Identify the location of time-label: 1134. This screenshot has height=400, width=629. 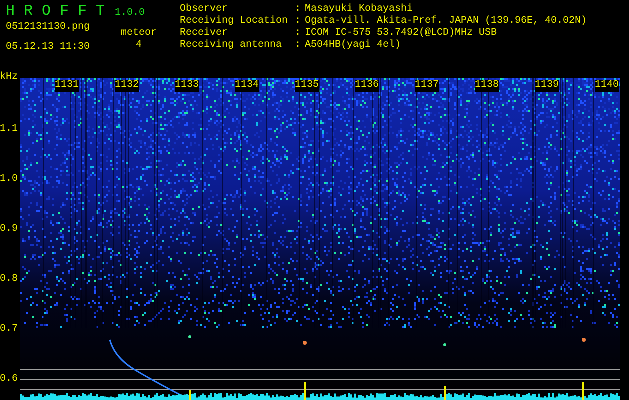
(247, 86).